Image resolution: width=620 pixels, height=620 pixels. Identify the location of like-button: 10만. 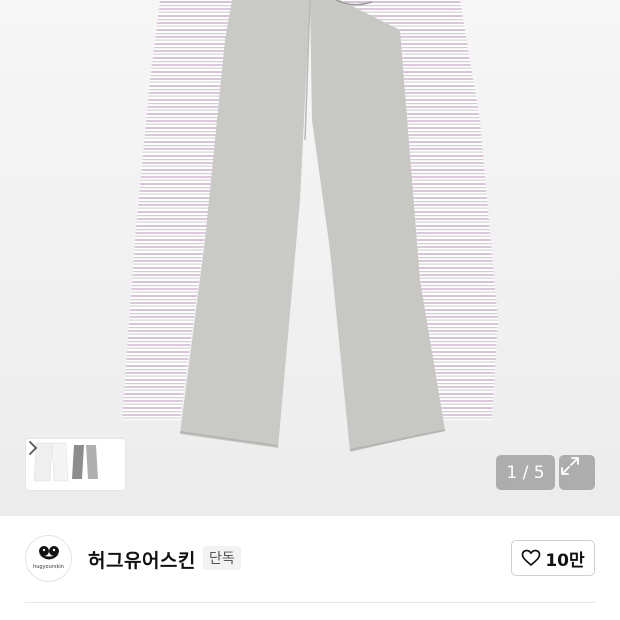
(553, 558).